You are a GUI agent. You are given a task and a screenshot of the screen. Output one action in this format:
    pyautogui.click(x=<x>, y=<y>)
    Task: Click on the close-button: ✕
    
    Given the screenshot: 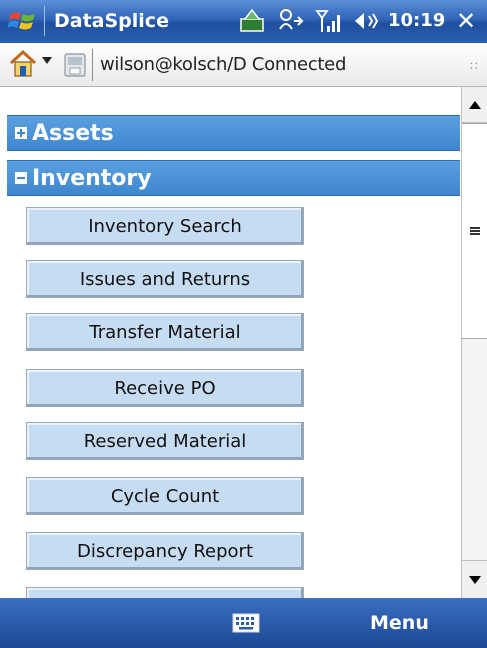 What is the action you would take?
    pyautogui.click(x=466, y=22)
    